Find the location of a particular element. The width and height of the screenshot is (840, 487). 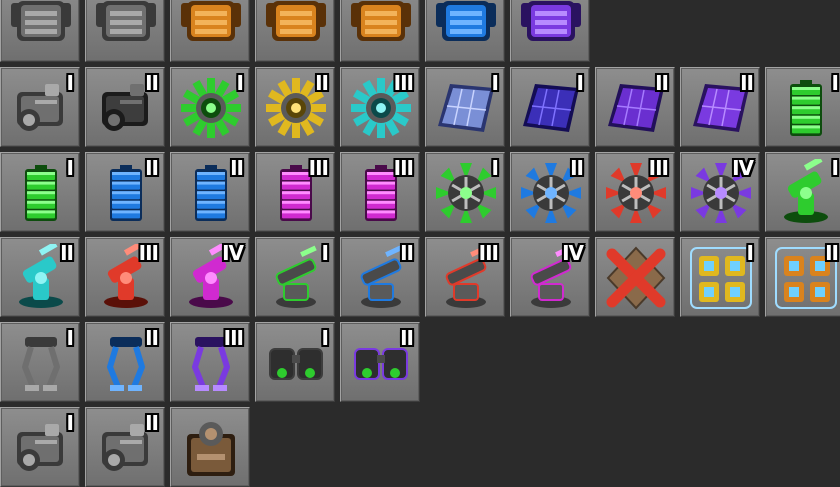

laser-turret-icon is located at coordinates (296, 276).